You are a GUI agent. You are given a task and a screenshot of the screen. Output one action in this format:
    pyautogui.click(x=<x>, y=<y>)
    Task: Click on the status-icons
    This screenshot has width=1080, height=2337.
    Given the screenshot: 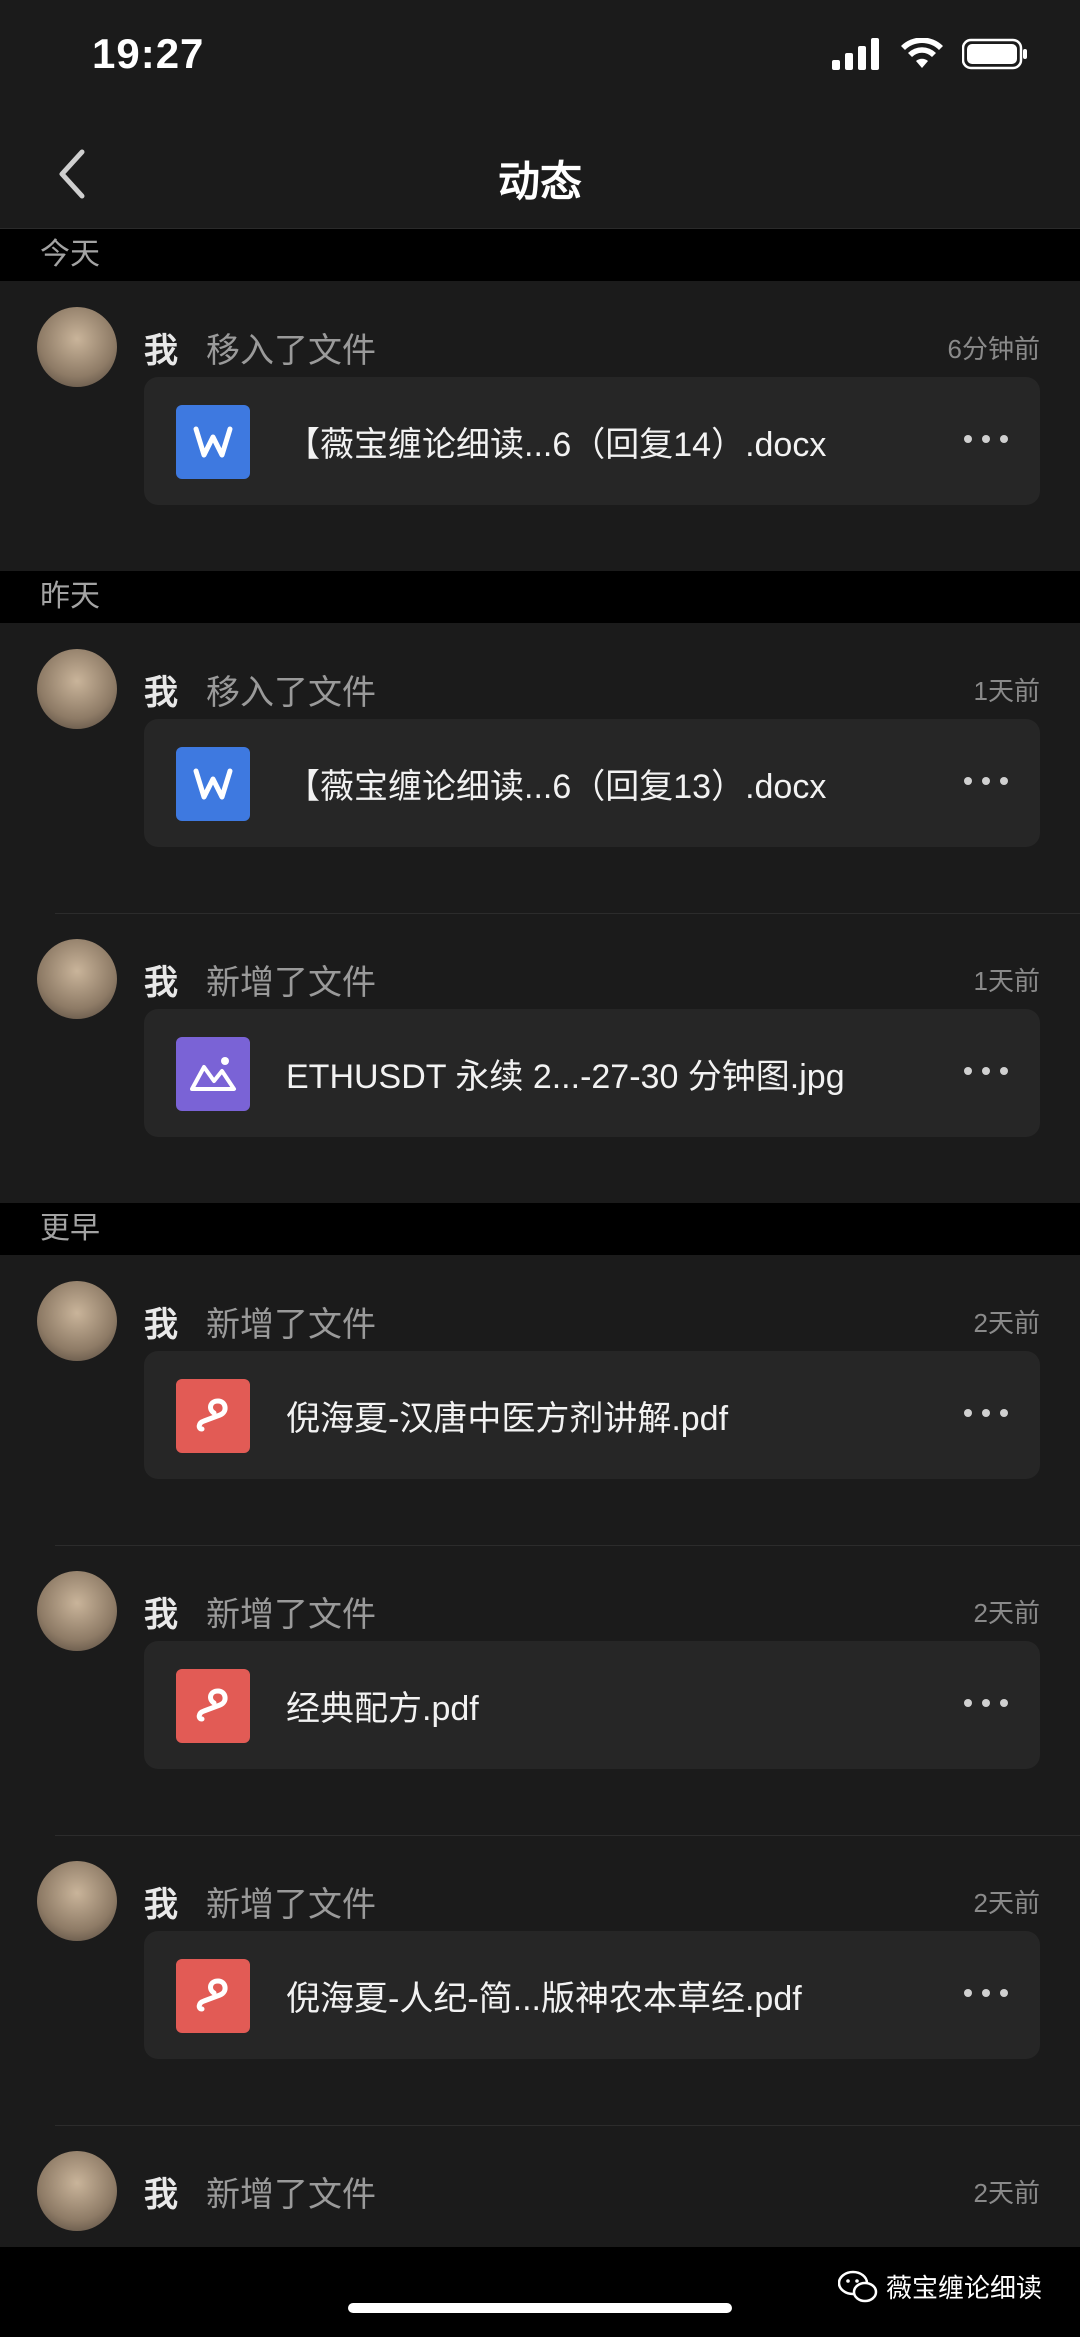 What is the action you would take?
    pyautogui.click(x=930, y=54)
    